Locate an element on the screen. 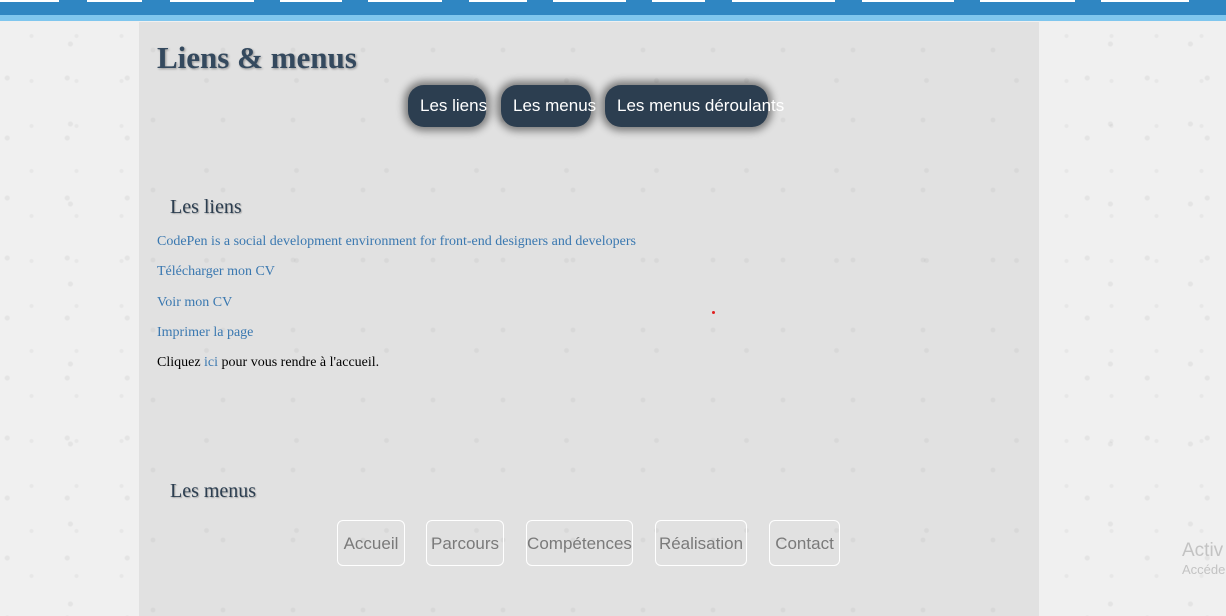 This screenshot has height=616, width=1226. links-section-heading: Les liens is located at coordinates (206, 207).